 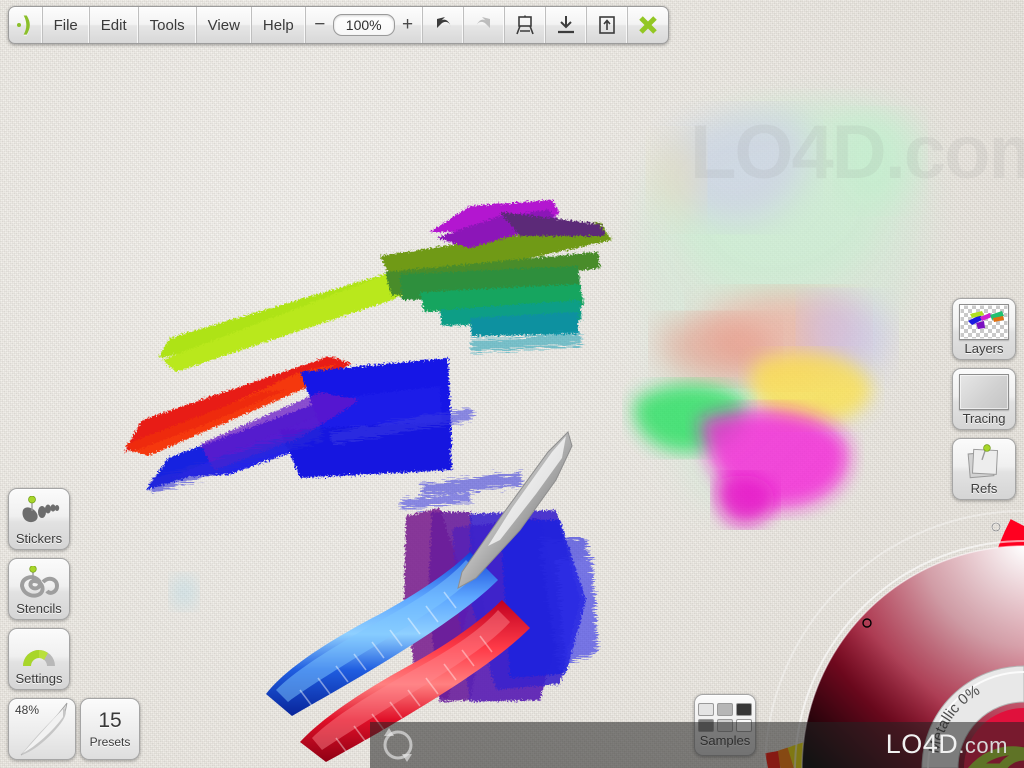 I want to click on watermark-text: LO4D.com, so click(x=947, y=744).